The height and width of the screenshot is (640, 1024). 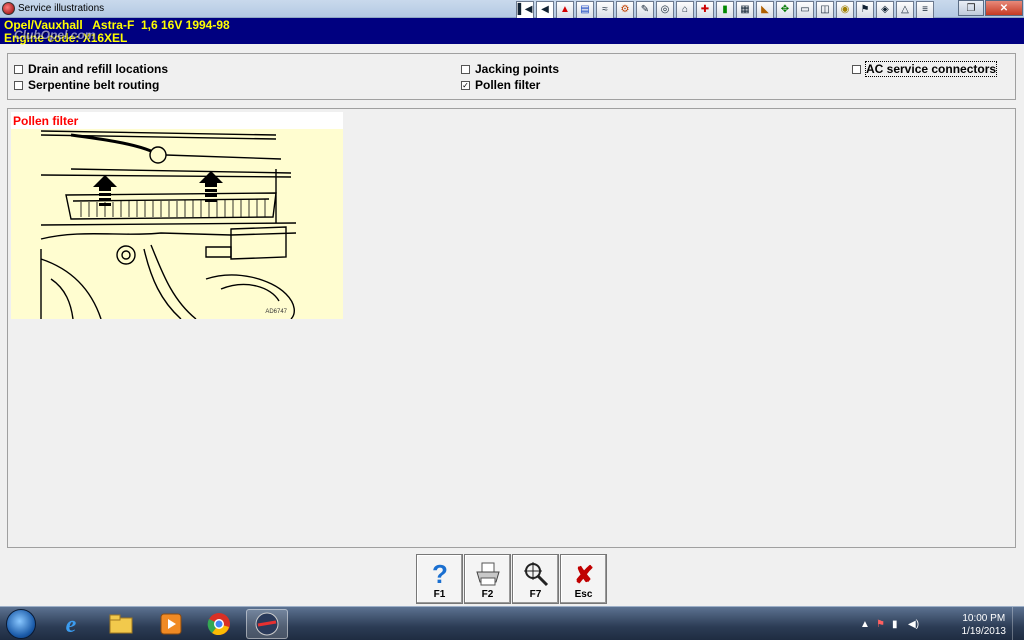 What do you see at coordinates (171, 624) in the screenshot?
I see `taskbar-media-player` at bounding box center [171, 624].